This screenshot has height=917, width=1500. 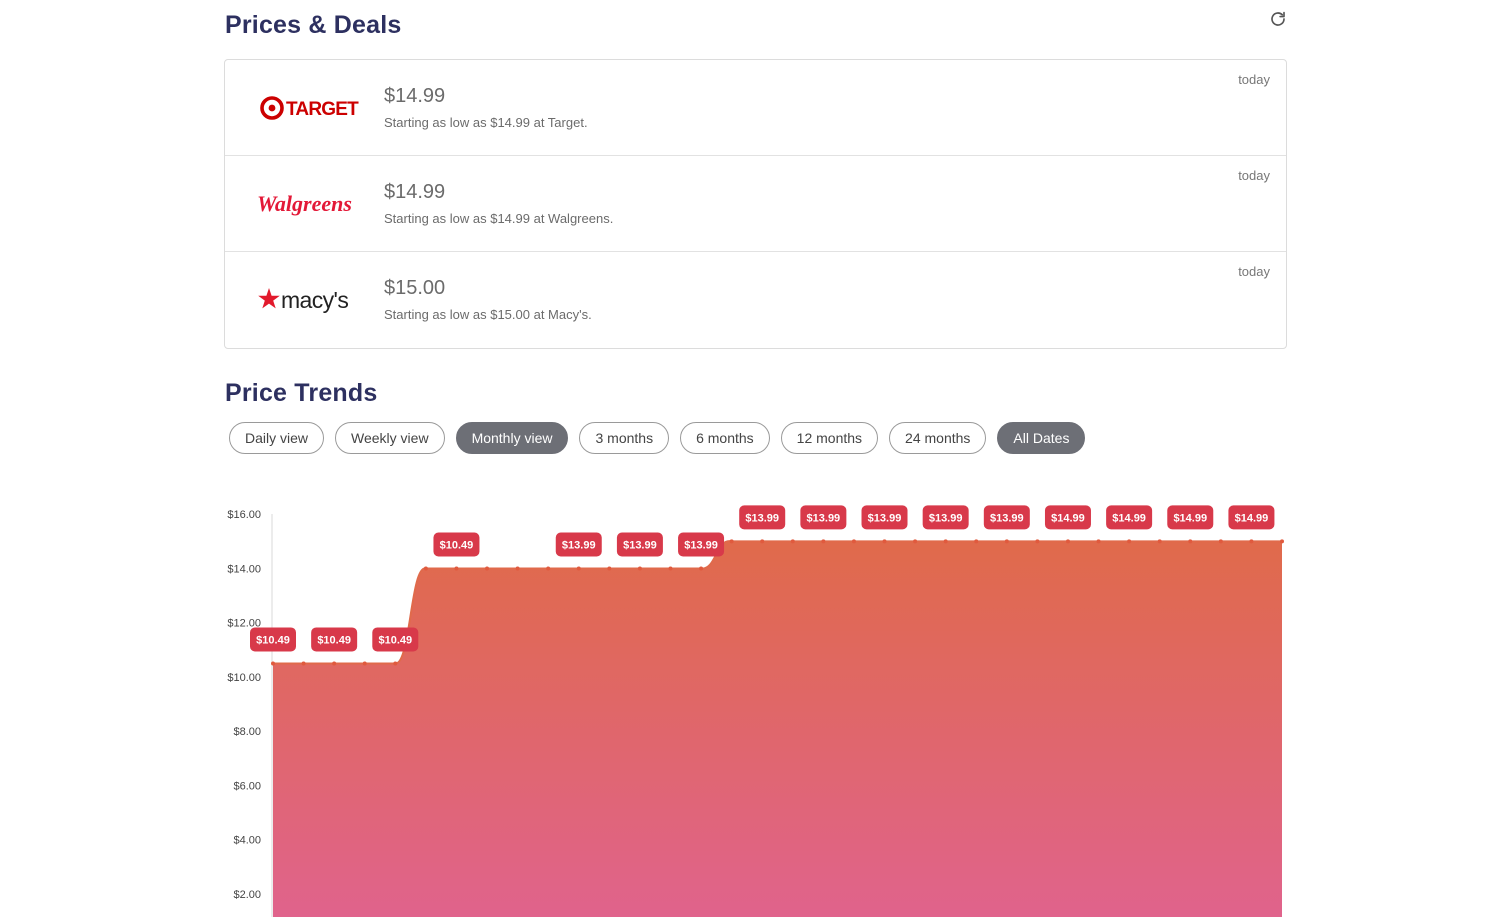 What do you see at coordinates (247, 895) in the screenshot?
I see `y-tick-label: $2.00` at bounding box center [247, 895].